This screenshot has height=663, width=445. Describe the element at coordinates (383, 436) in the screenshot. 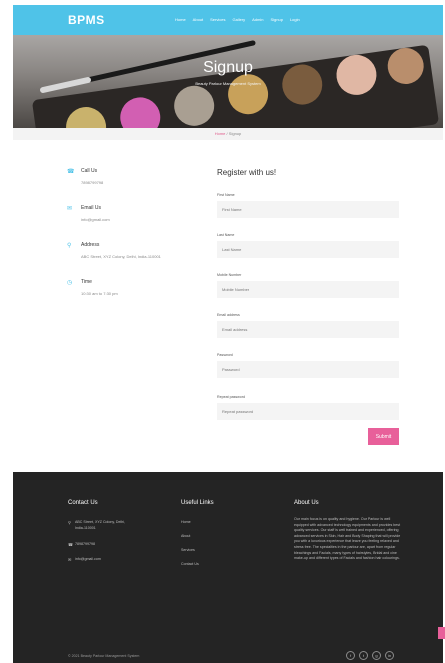

I see `submit-button: Submit` at that location.